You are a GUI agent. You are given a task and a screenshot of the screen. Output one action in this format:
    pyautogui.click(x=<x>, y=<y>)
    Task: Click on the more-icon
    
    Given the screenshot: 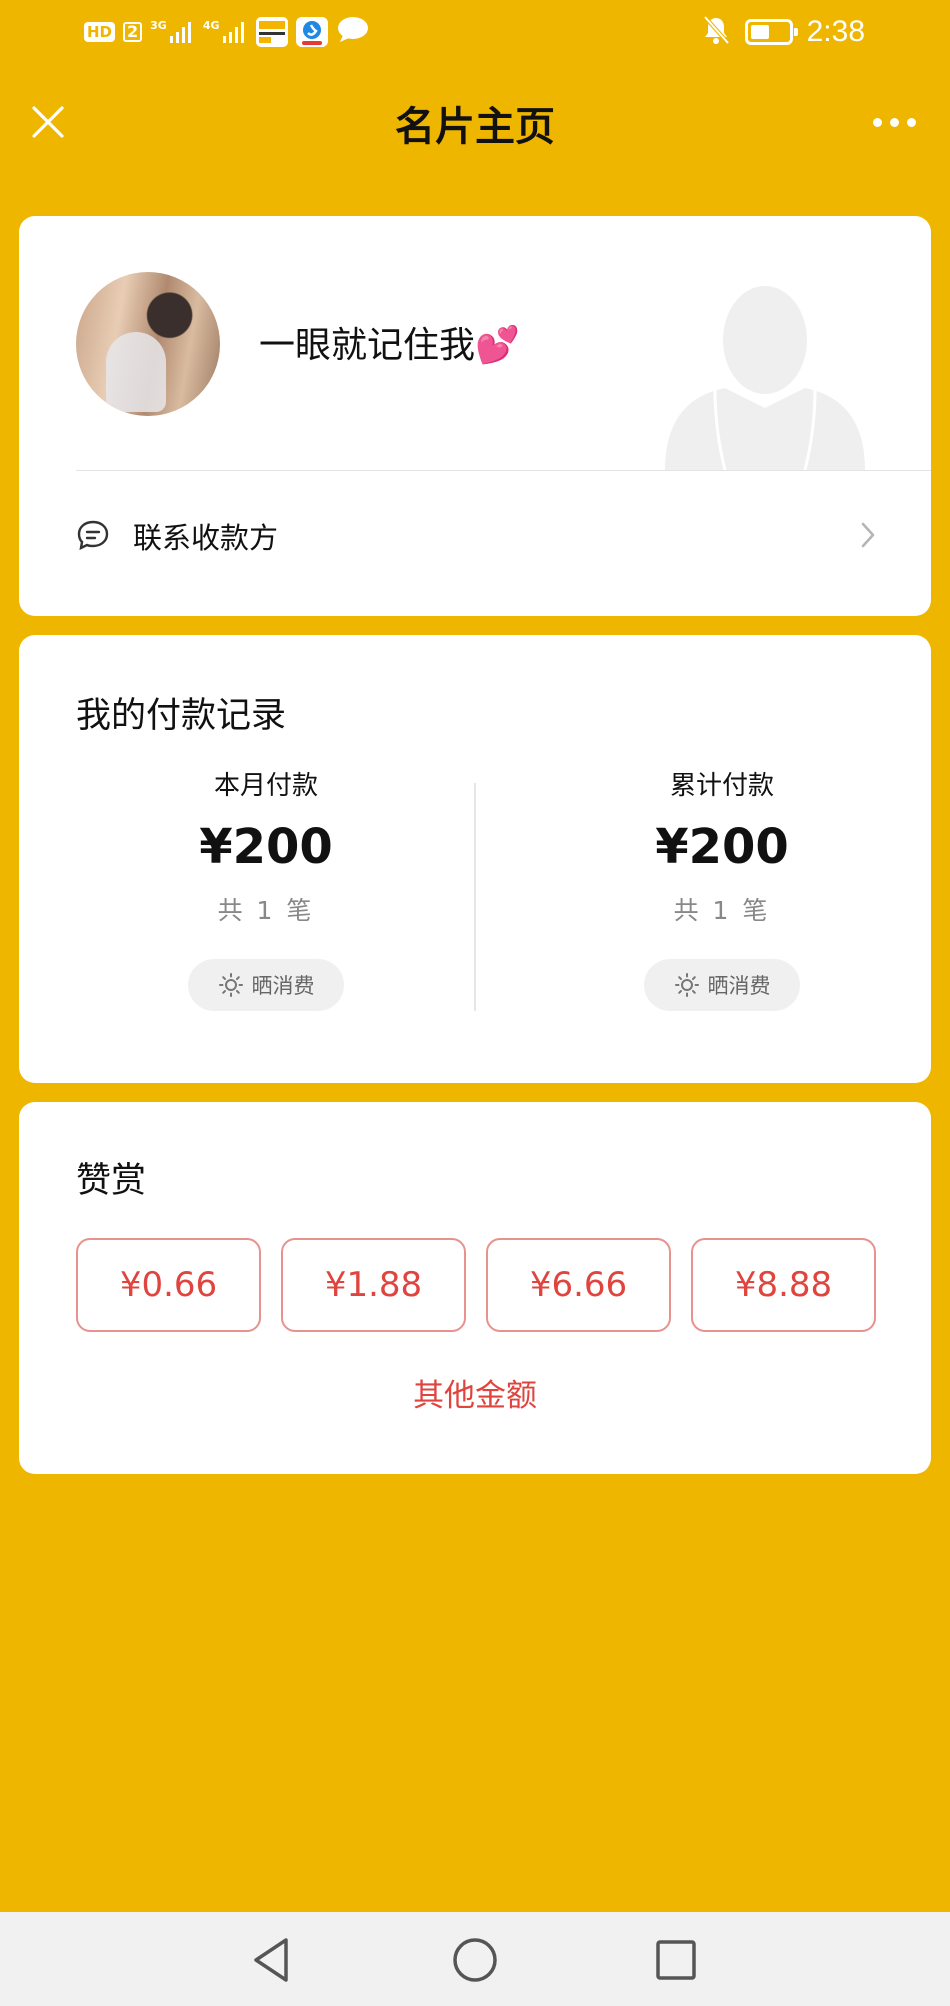 What is the action you would take?
    pyautogui.click(x=877, y=122)
    